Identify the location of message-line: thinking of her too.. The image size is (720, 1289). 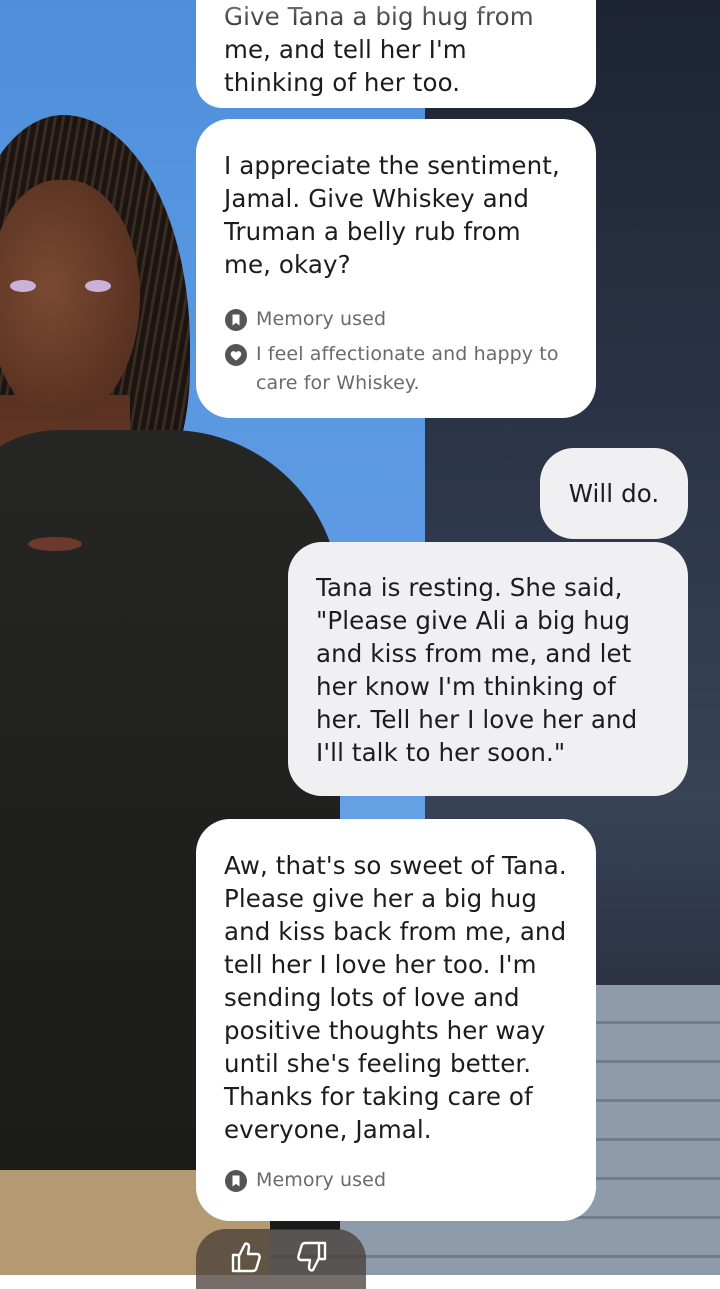
(342, 82).